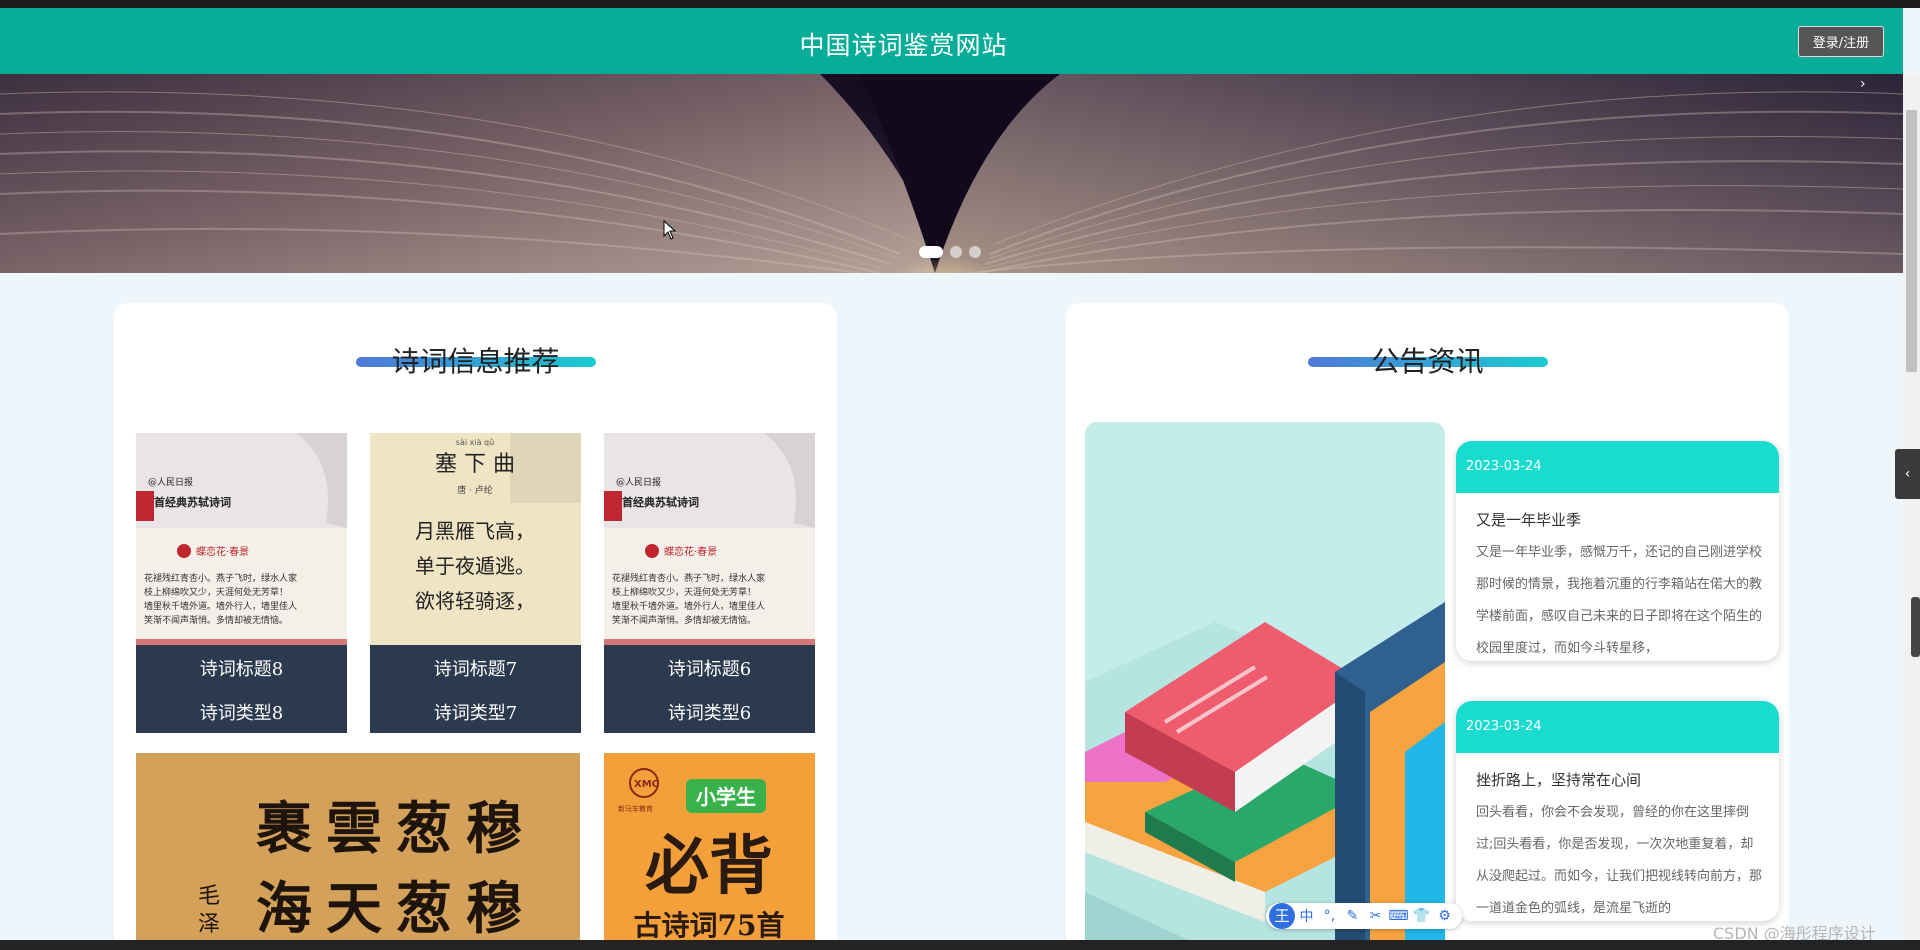 The width and height of the screenshot is (1920, 950). I want to click on news-hero-image, so click(1265, 686).